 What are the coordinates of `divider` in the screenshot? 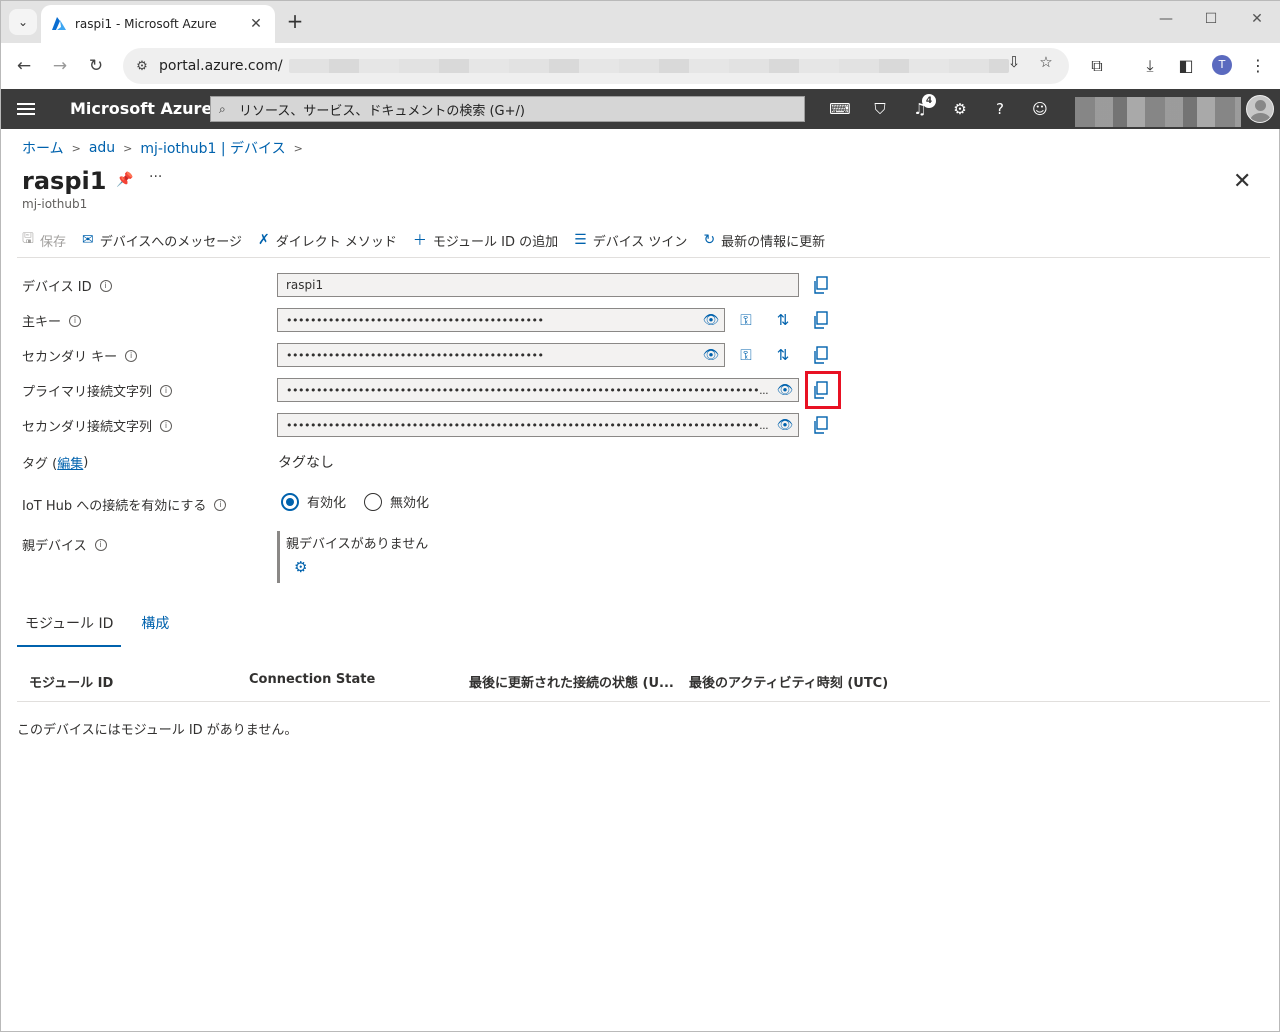 It's located at (643, 257).